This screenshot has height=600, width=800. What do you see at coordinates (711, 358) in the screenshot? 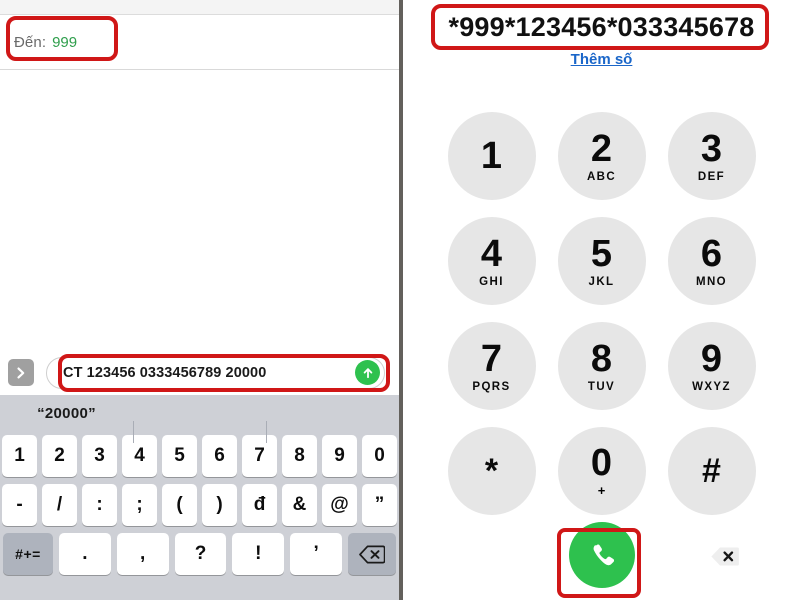
I see `dialpad-digit: 9` at bounding box center [711, 358].